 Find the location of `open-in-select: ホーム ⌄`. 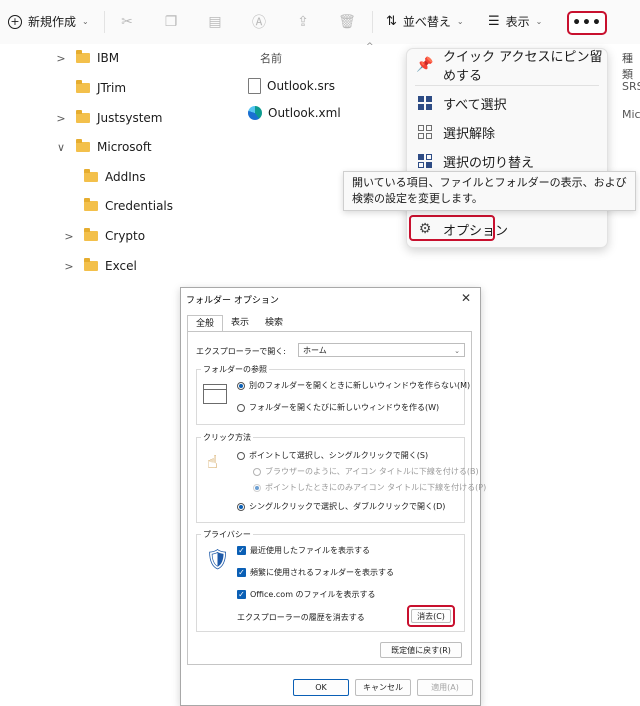

open-in-select: ホーム ⌄ is located at coordinates (381, 350).